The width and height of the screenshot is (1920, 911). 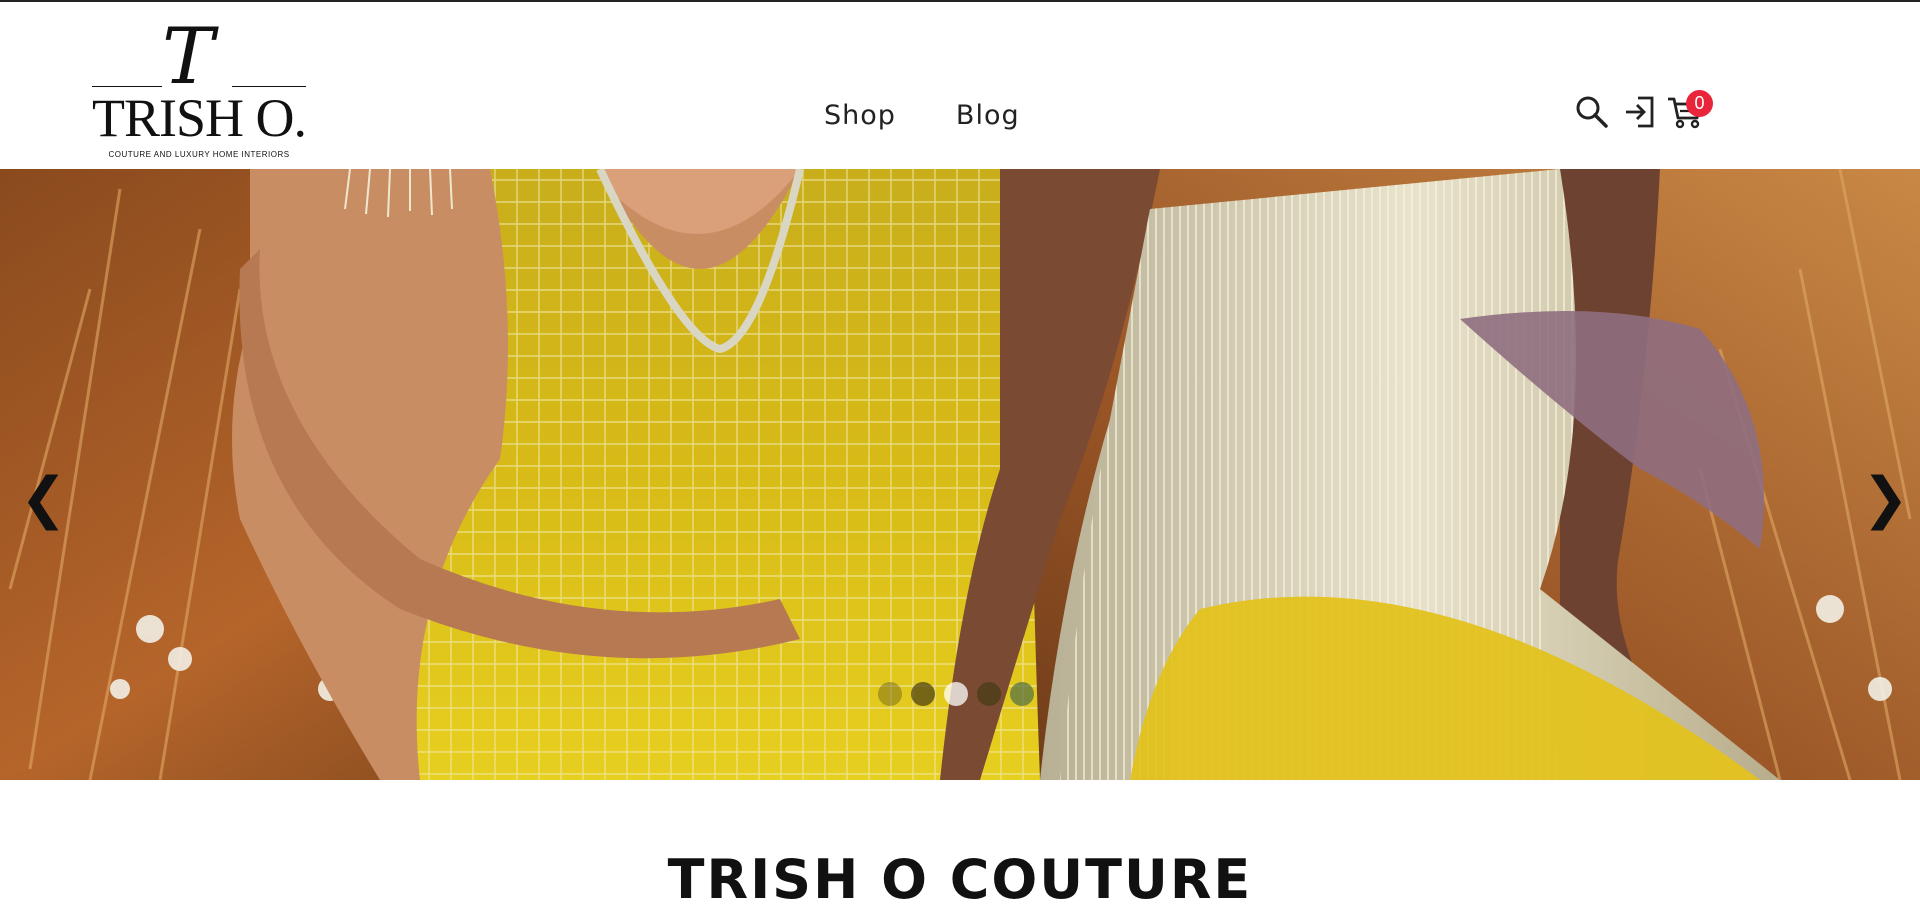 I want to click on logo-rule-left, so click(x=127, y=86).